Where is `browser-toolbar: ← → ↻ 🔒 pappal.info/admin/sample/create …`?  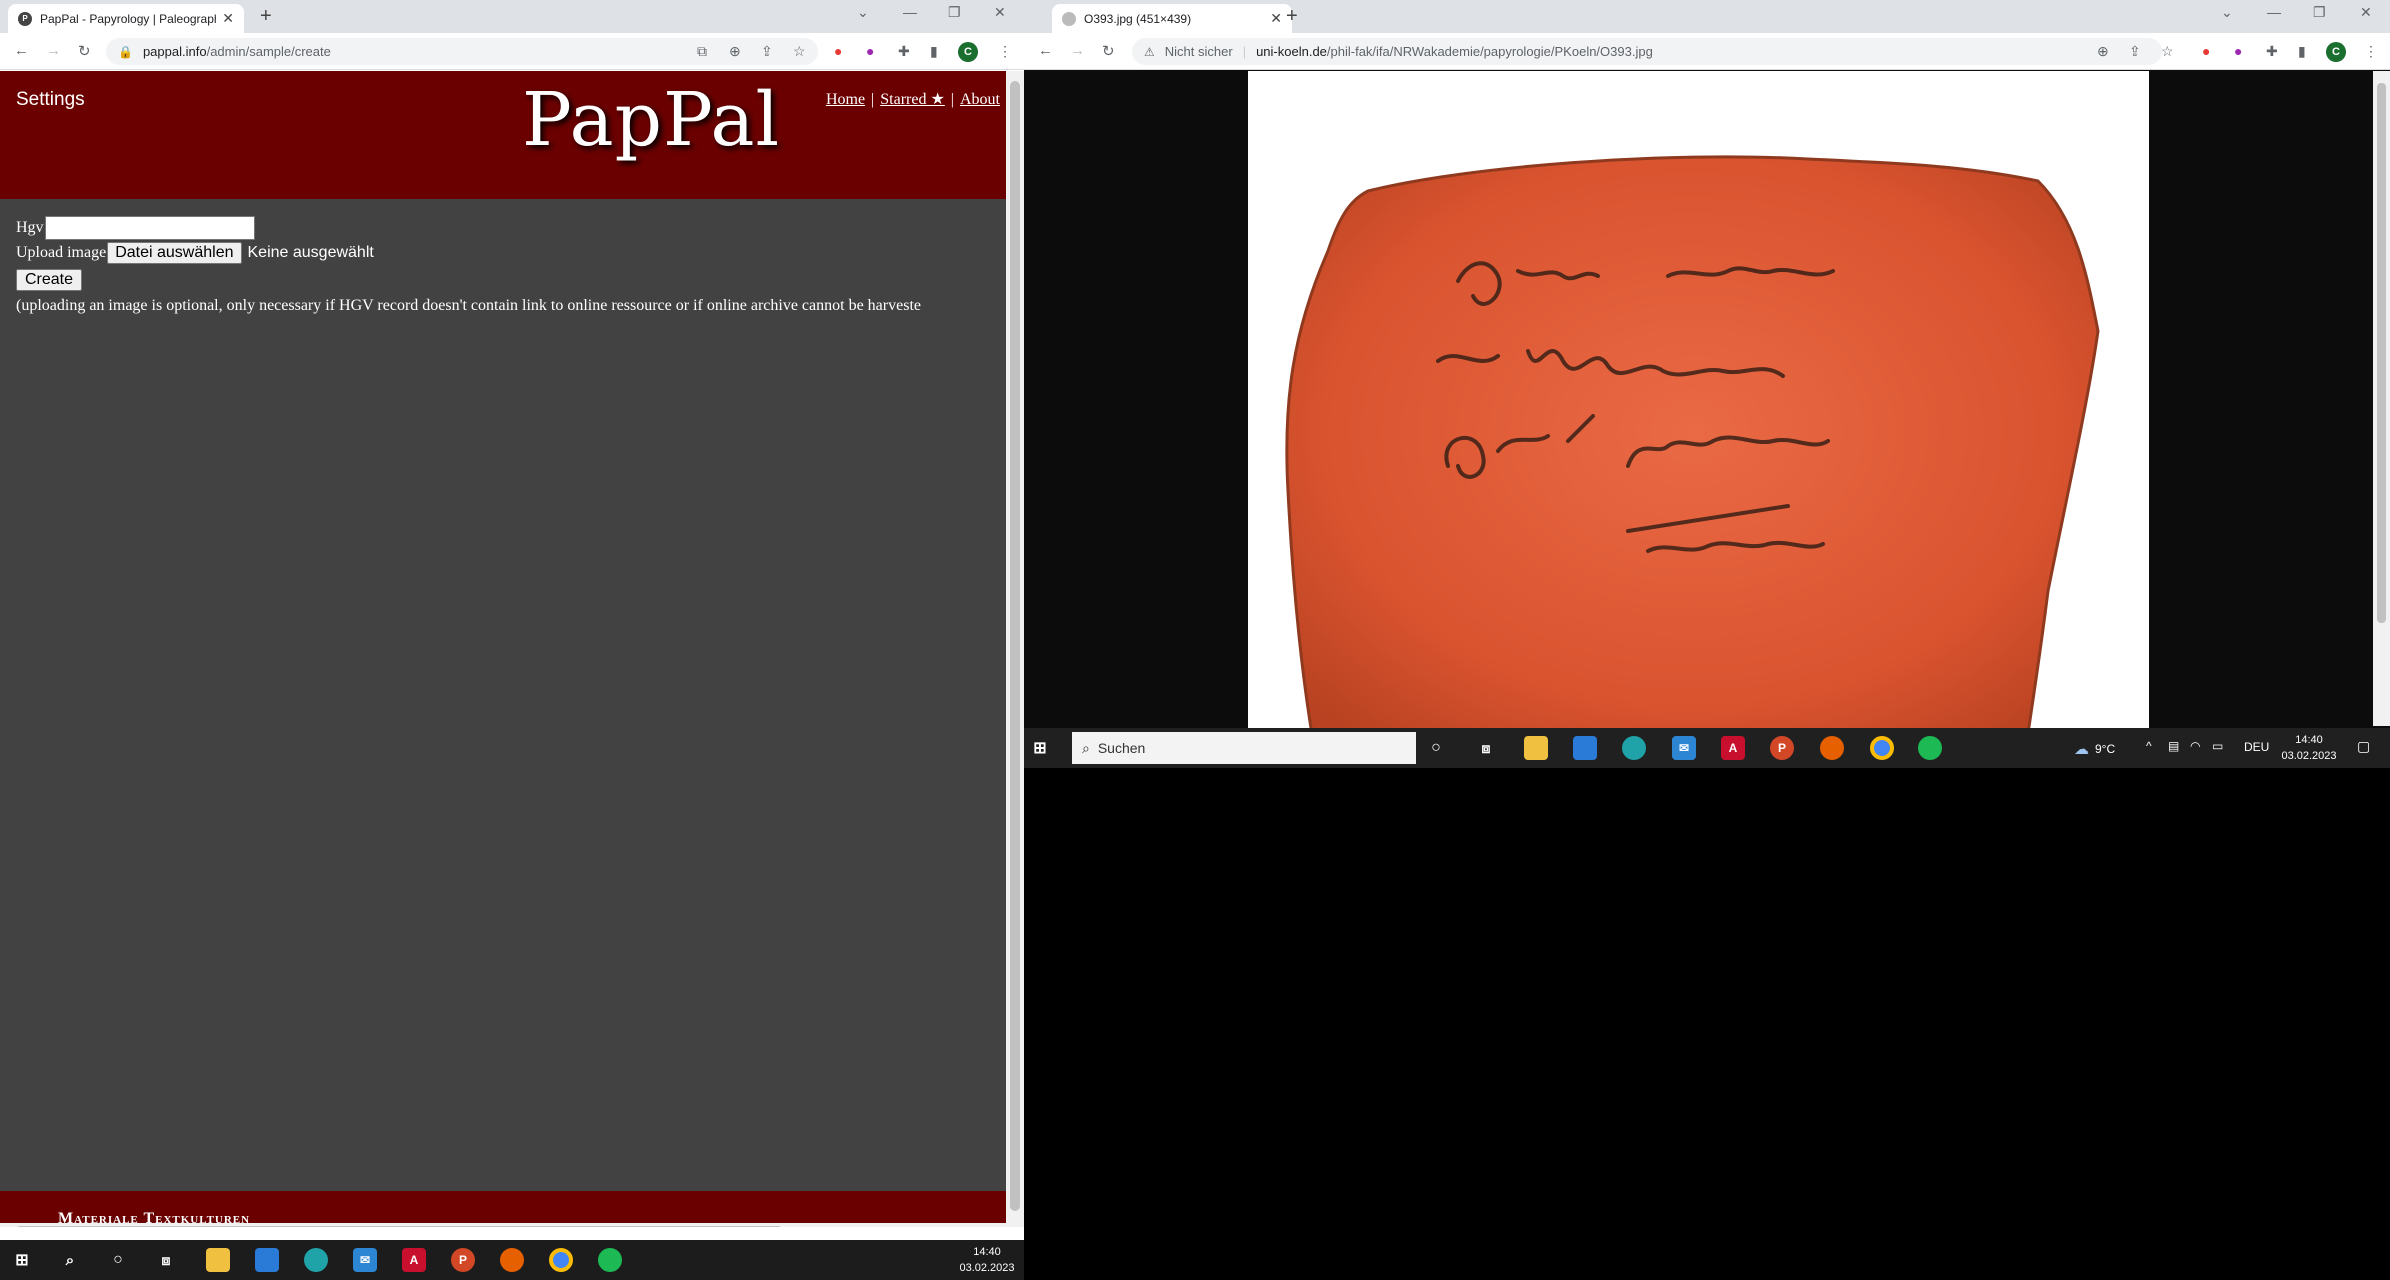
browser-toolbar: ← → ↻ 🔒 pappal.info/admin/sample/create … is located at coordinates (512, 51).